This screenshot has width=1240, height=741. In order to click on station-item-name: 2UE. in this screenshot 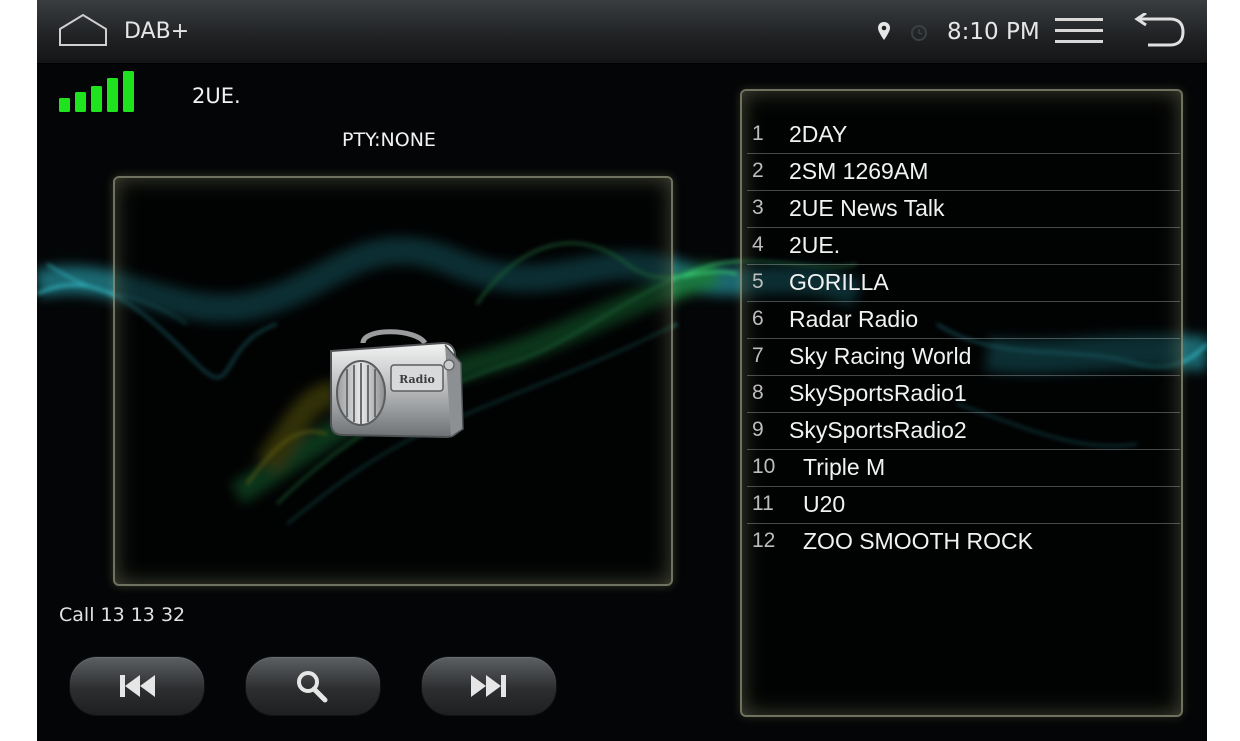, I will do `click(815, 245)`.